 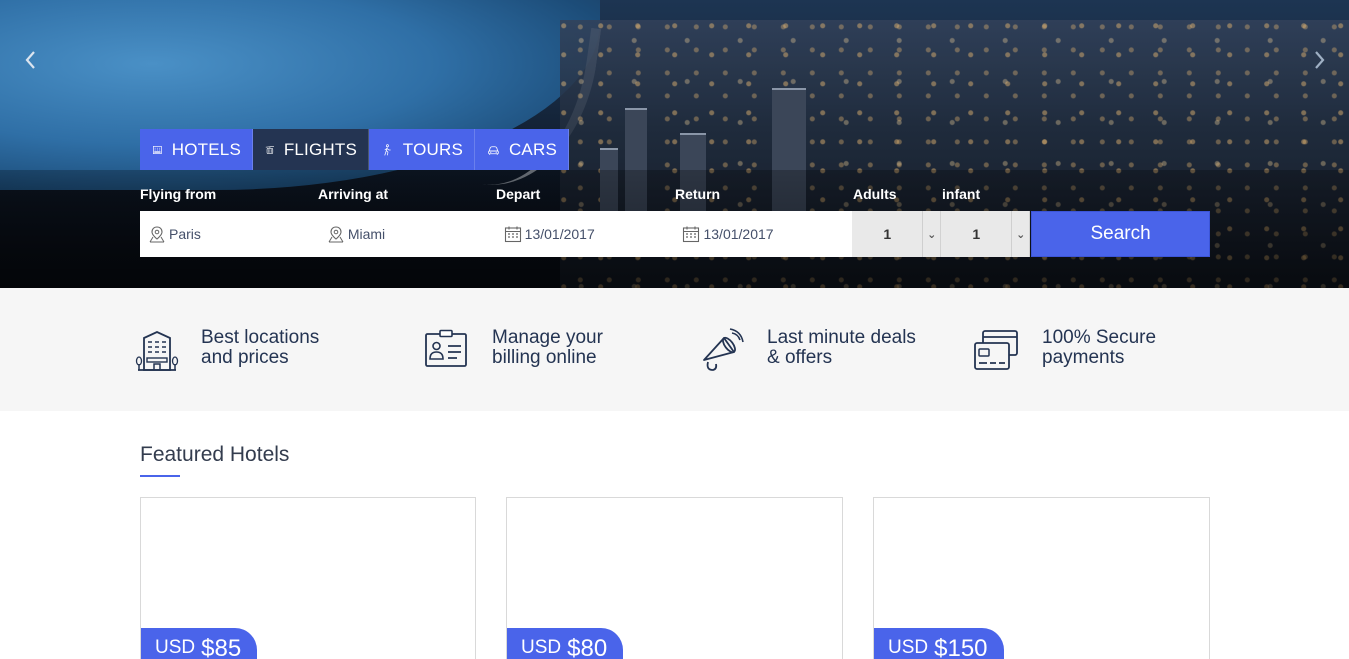 I want to click on feature-deals: Last minute deals & offers, so click(x=807, y=351).